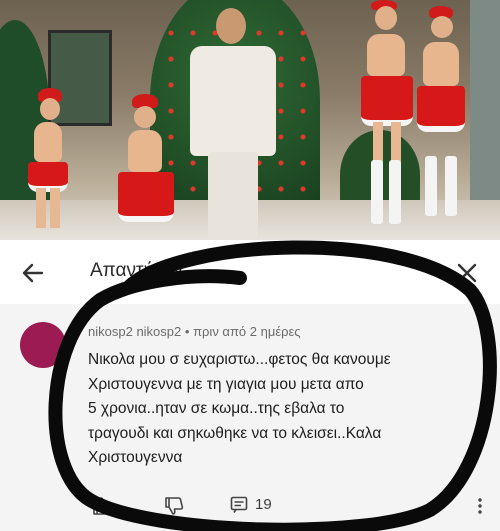  What do you see at coordinates (174, 506) in the screenshot?
I see `dislike-icon` at bounding box center [174, 506].